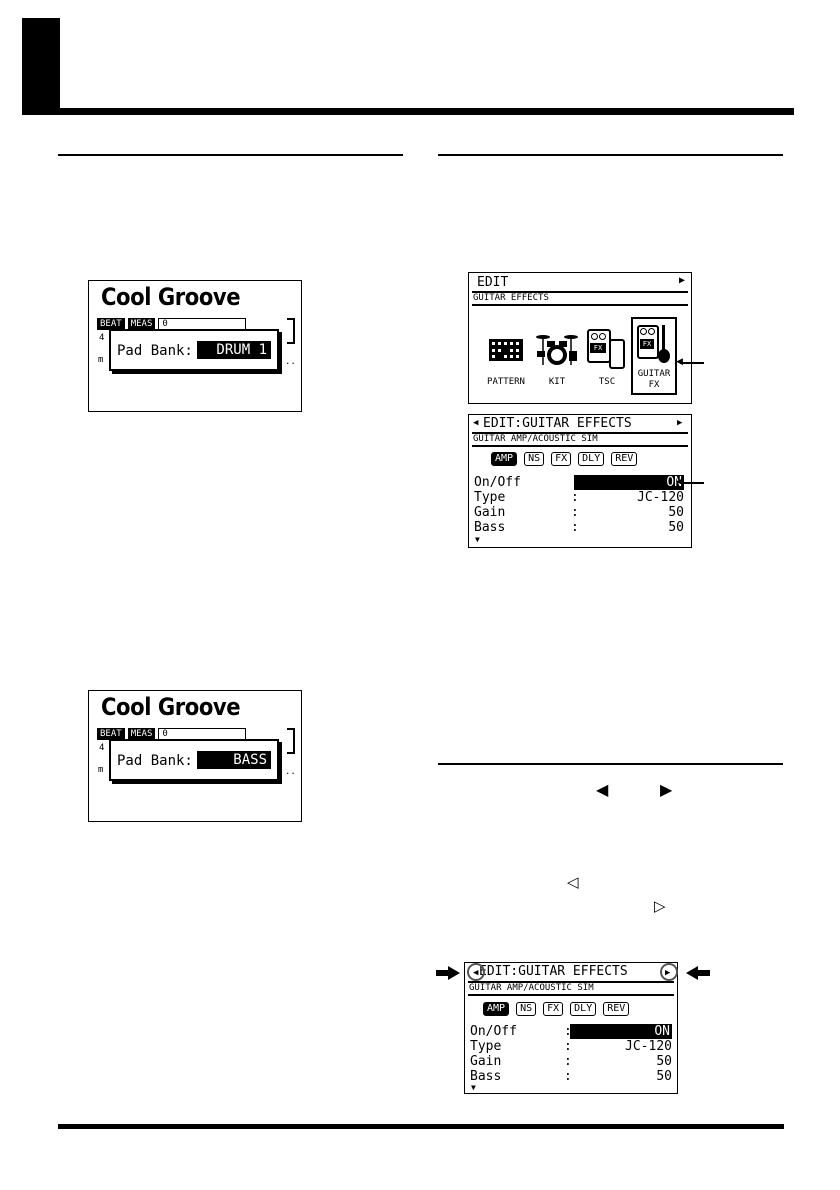 The height and width of the screenshot is (1190, 840). Describe the element at coordinates (511, 298) in the screenshot. I see `edit-menu-subtitle: GUITAR EFFECTS` at that location.